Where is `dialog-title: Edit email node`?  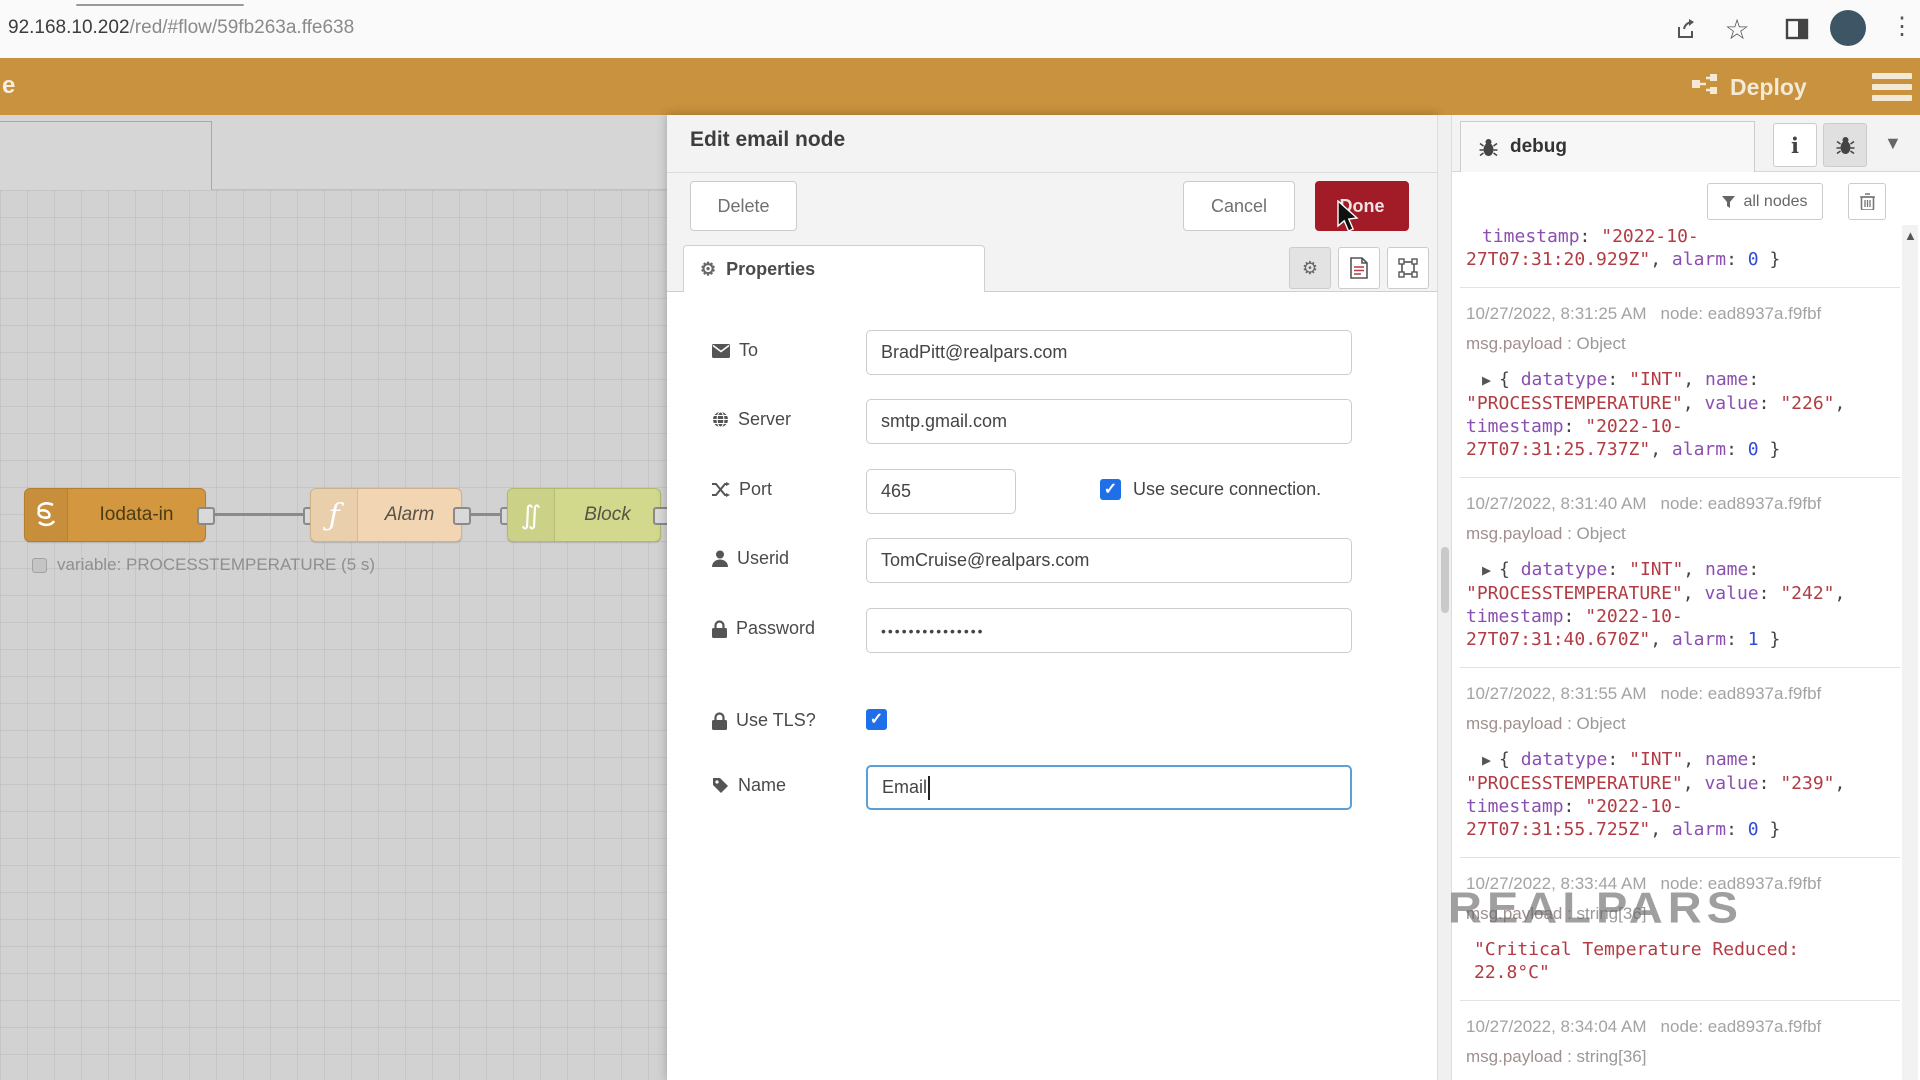 dialog-title: Edit email node is located at coordinates (768, 139).